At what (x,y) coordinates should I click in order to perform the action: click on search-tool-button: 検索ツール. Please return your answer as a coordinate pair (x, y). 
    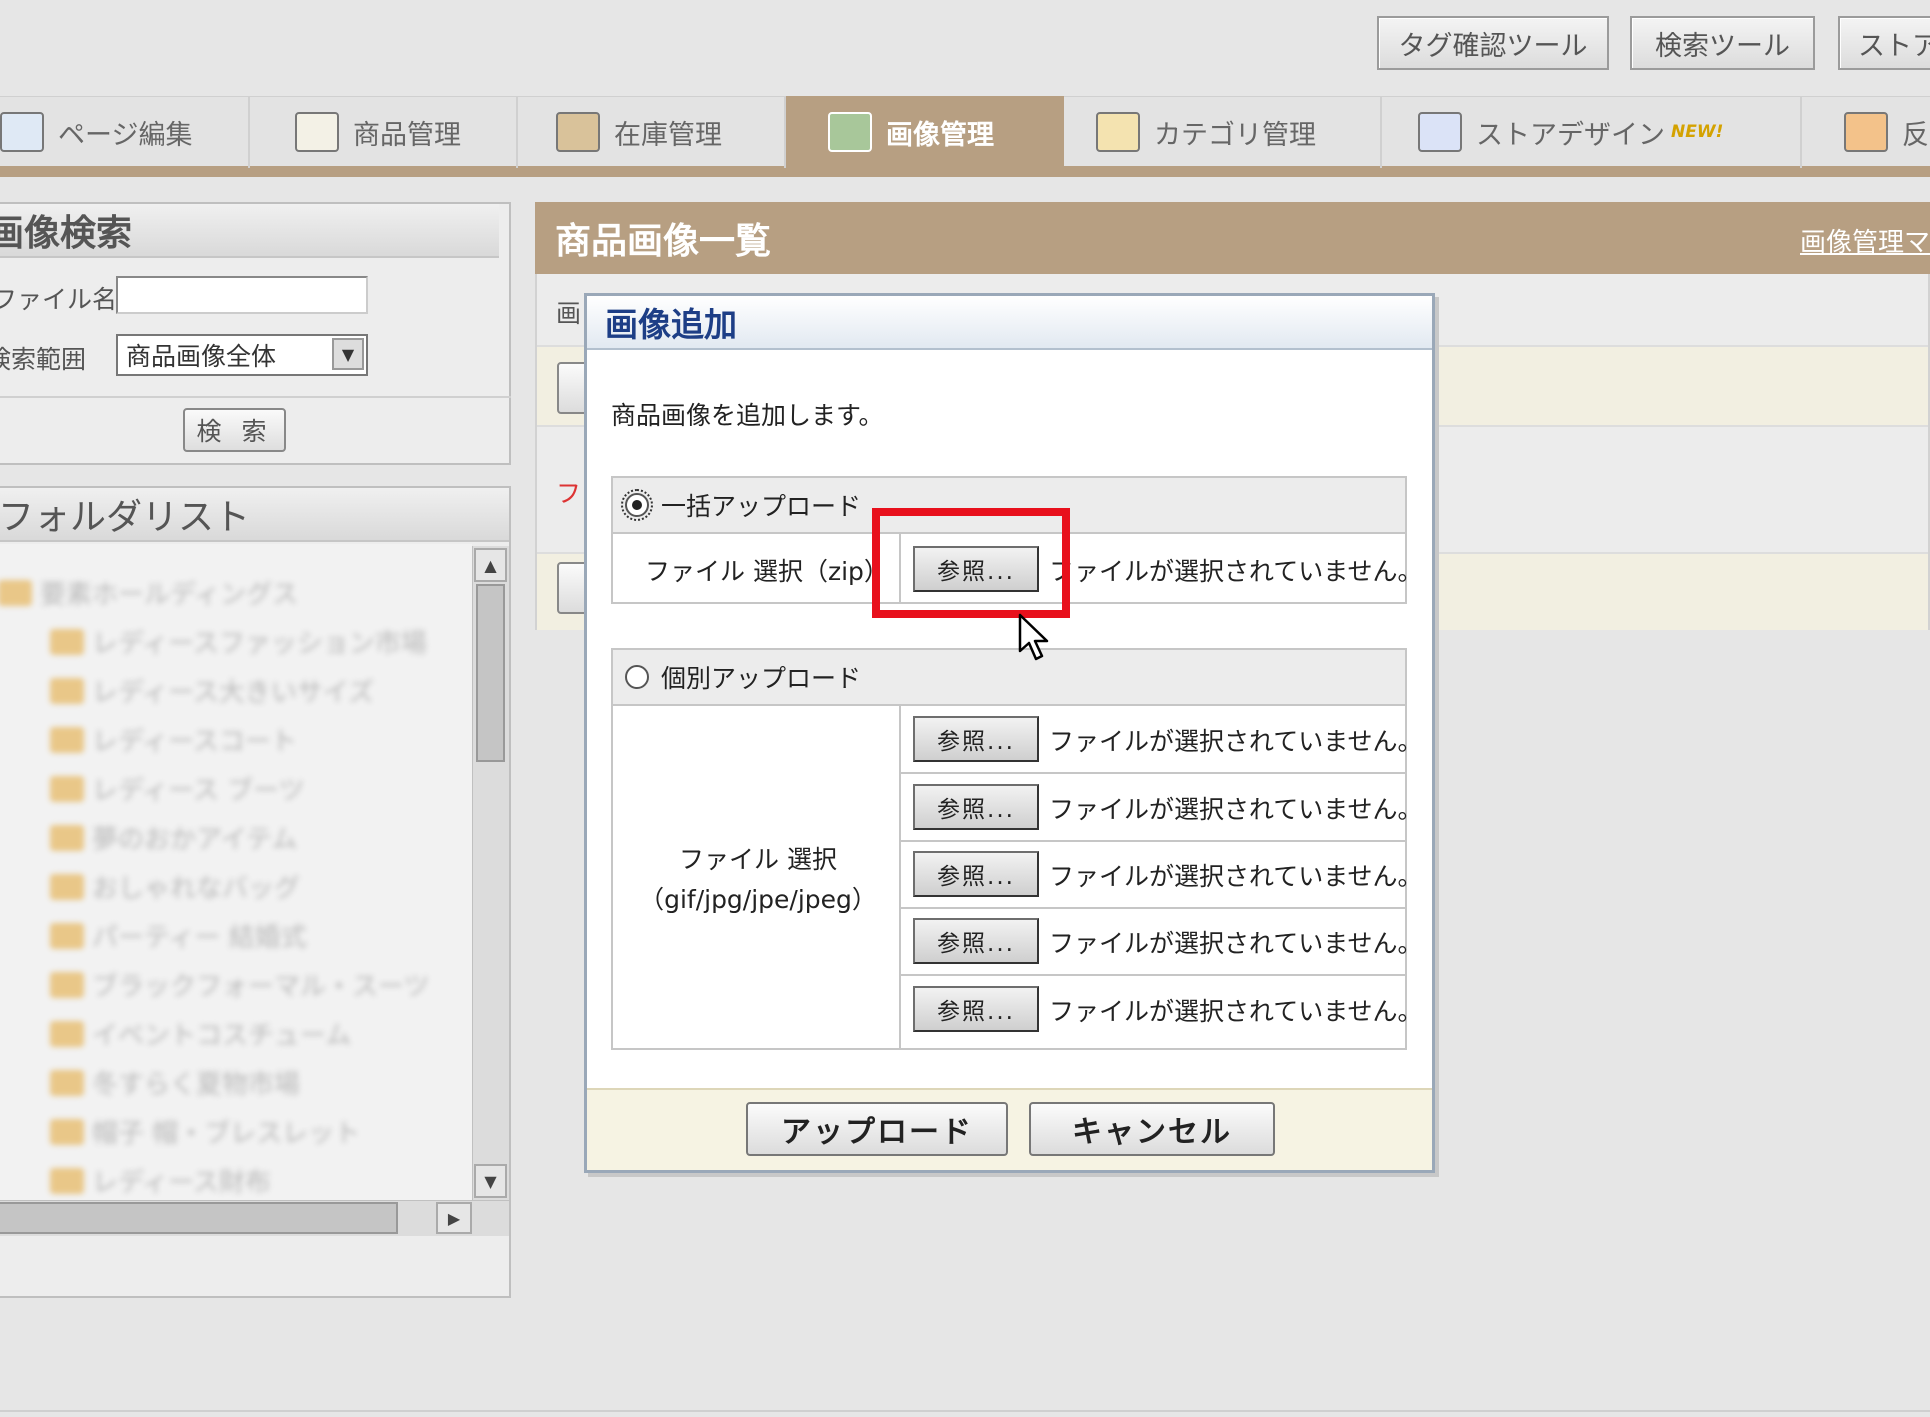
    Looking at the image, I should click on (1722, 43).